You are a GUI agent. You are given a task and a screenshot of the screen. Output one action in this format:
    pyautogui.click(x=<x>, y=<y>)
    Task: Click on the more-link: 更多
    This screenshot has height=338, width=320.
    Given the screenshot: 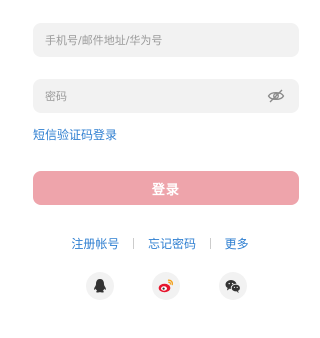 What is the action you would take?
    pyautogui.click(x=237, y=244)
    